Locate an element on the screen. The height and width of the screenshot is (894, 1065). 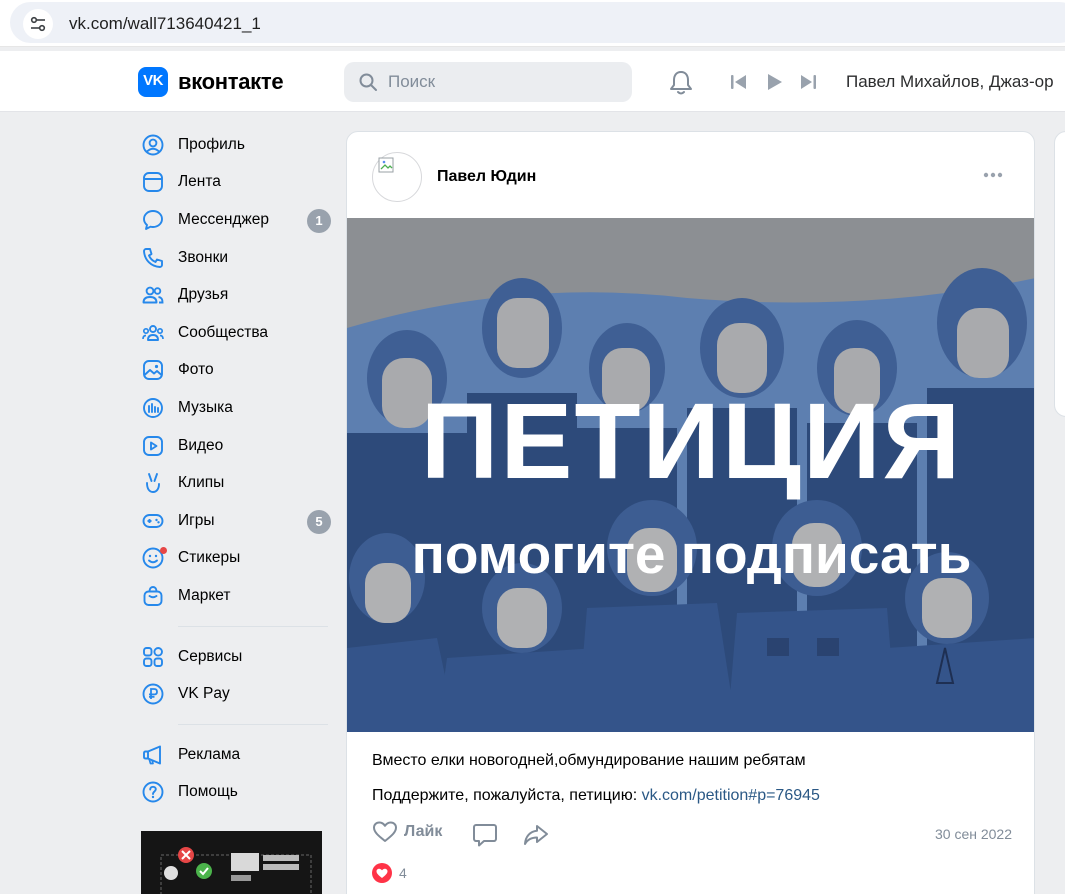
sidebar-item-clips: Клипы is located at coordinates (236, 483).